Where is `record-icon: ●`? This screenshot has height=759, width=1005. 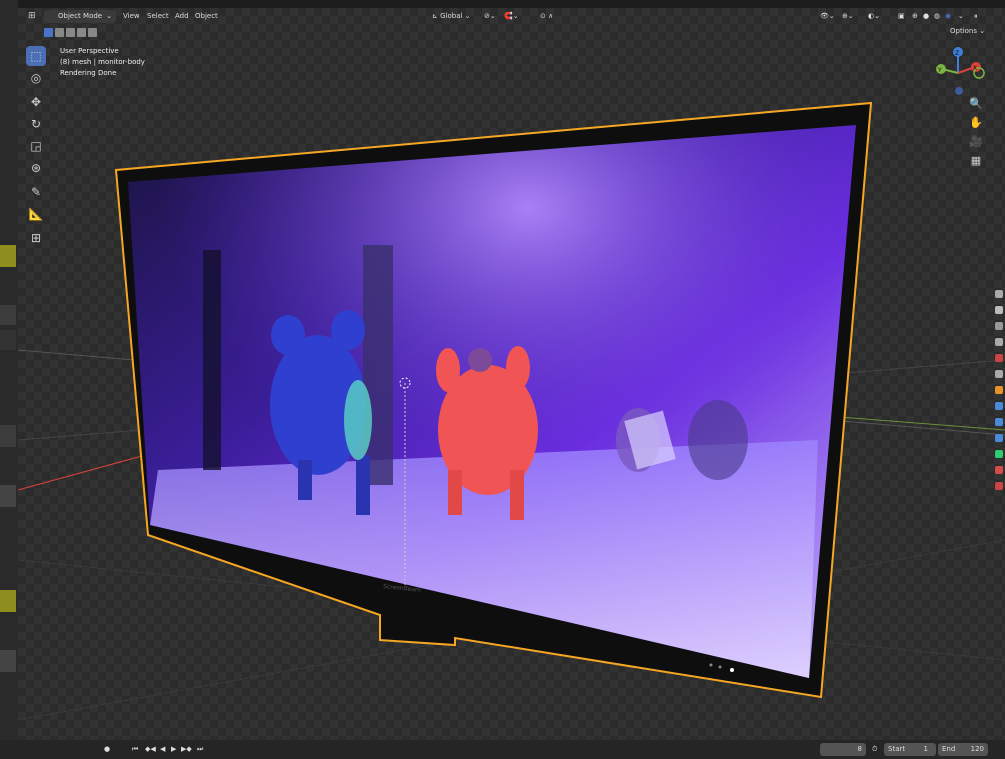 record-icon: ● is located at coordinates (107, 749).